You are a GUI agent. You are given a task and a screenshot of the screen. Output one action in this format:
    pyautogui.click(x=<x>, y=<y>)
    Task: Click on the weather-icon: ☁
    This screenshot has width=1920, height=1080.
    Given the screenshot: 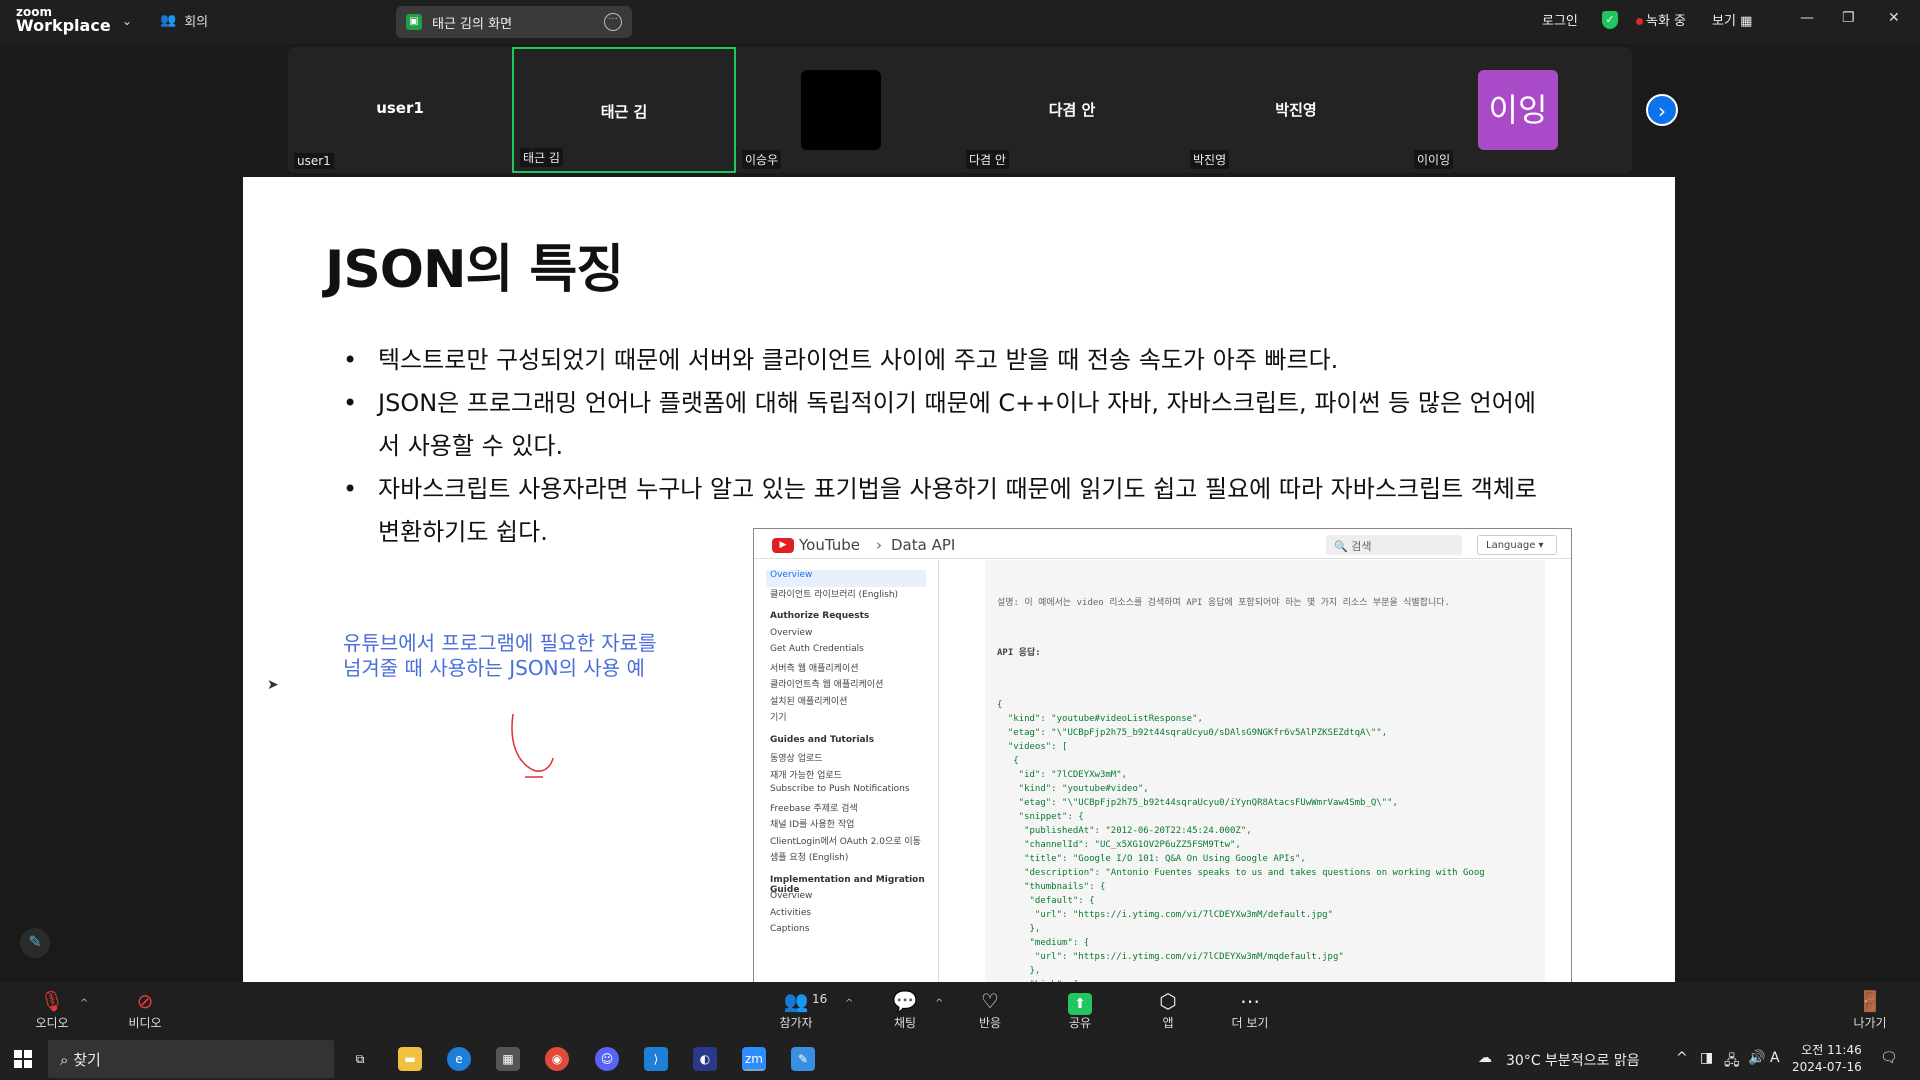 What is the action you would take?
    pyautogui.click(x=1485, y=1058)
    